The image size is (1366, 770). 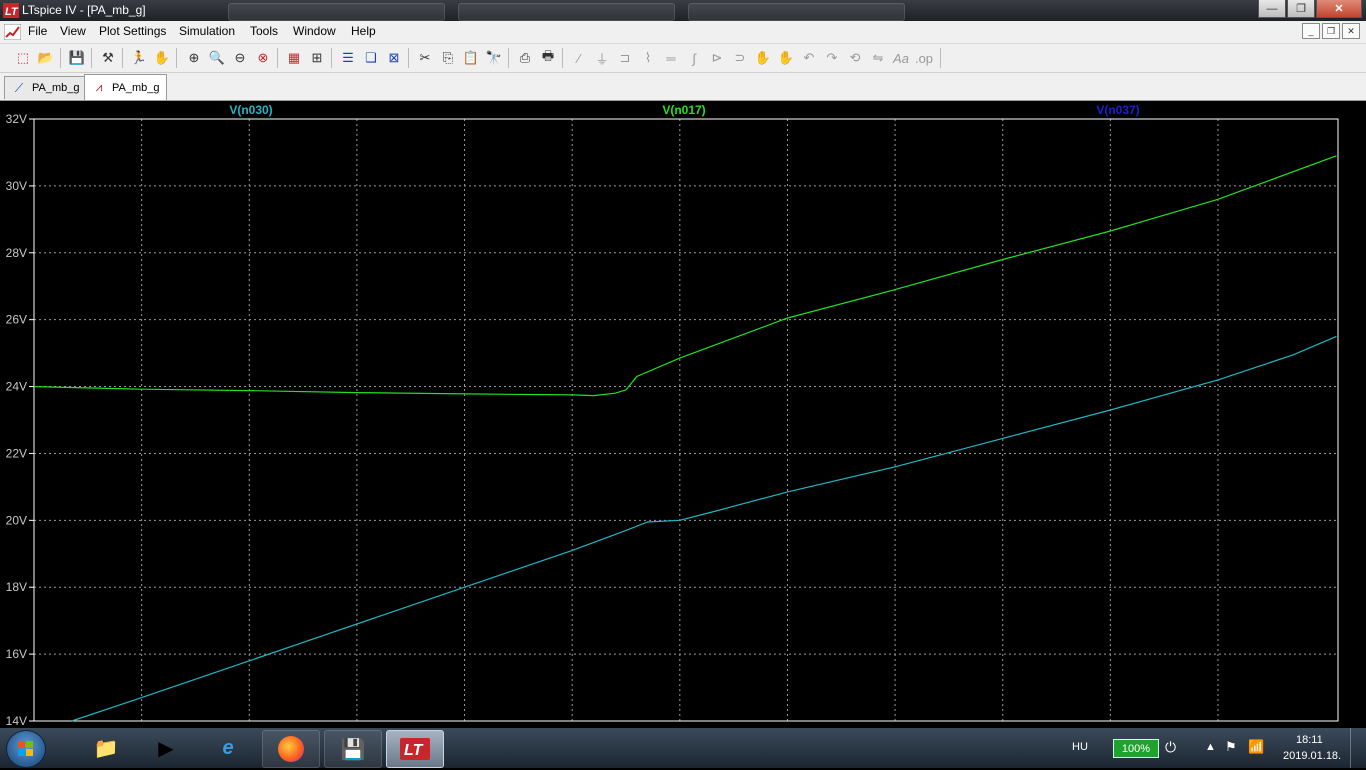 What do you see at coordinates (494, 58) in the screenshot?
I see `find-icon: 🔭` at bounding box center [494, 58].